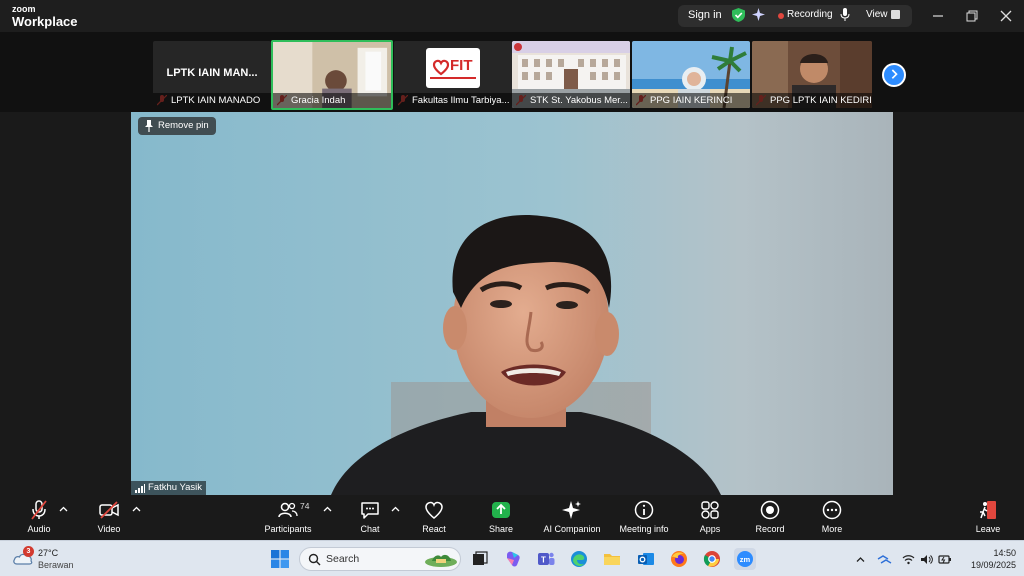 This screenshot has height=576, width=1024. I want to click on participants-label: Participants, so click(288, 529).